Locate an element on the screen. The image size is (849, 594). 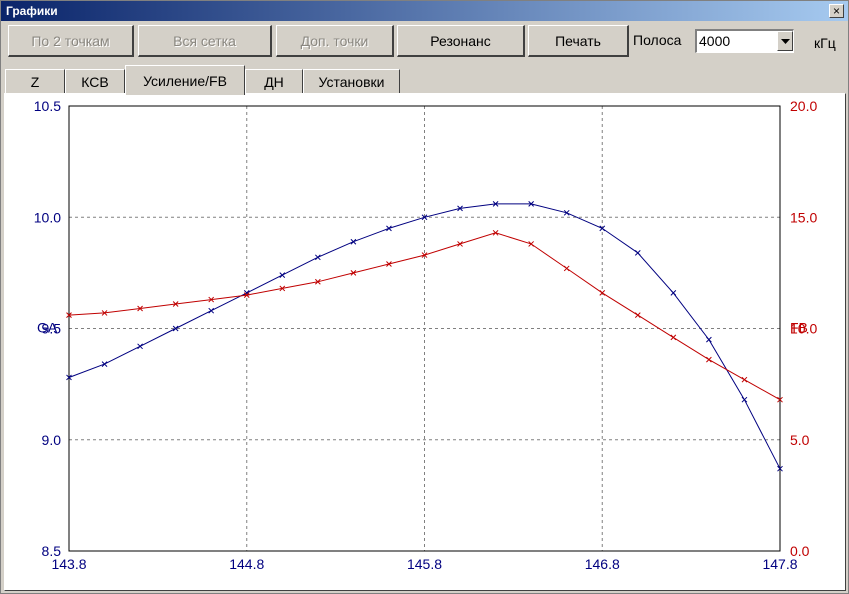
tab-swr: КСВ is located at coordinates (95, 81).